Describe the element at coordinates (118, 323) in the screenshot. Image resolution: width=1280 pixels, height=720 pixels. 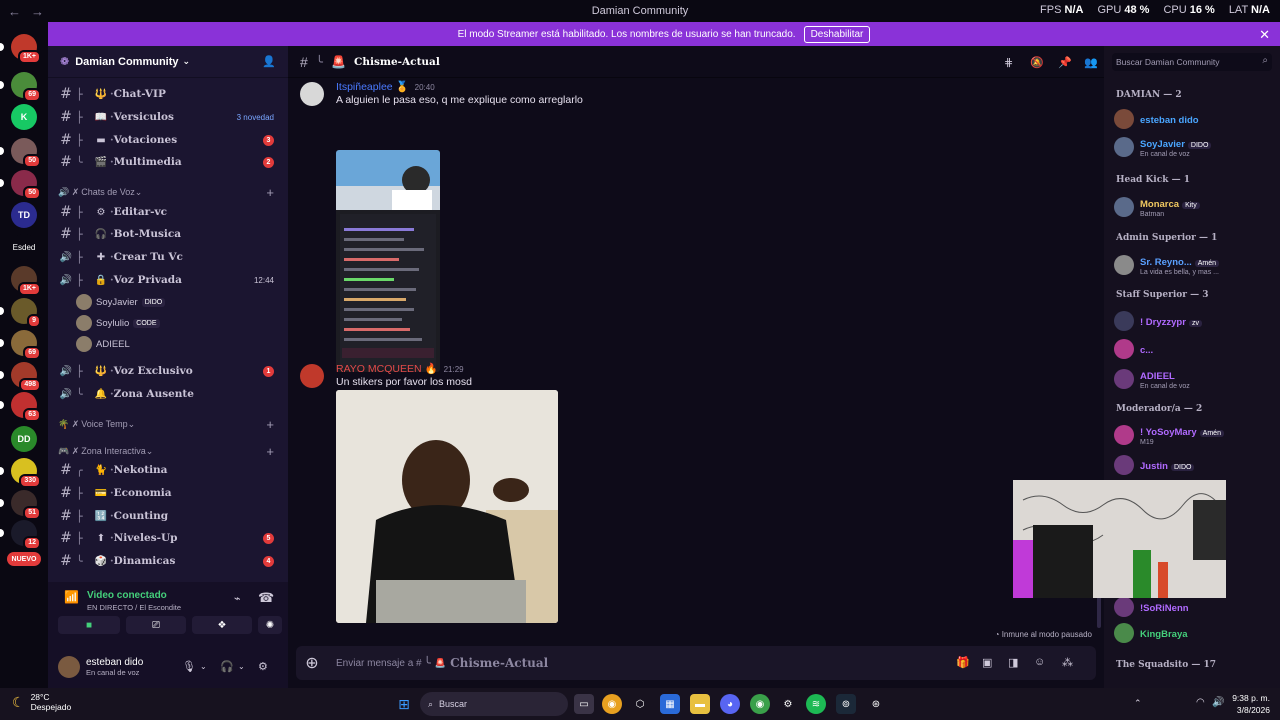
I see `voice-user: Soylulio CODE` at that location.